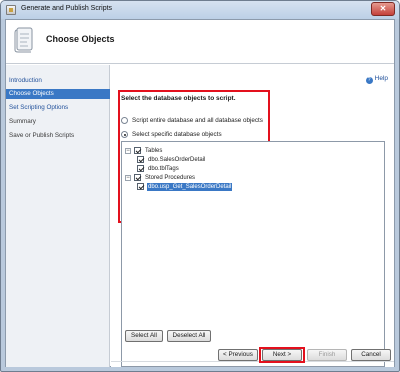  Describe the element at coordinates (58, 94) in the screenshot. I see `sidebar-item-choose-objects: Choose Objects` at that location.